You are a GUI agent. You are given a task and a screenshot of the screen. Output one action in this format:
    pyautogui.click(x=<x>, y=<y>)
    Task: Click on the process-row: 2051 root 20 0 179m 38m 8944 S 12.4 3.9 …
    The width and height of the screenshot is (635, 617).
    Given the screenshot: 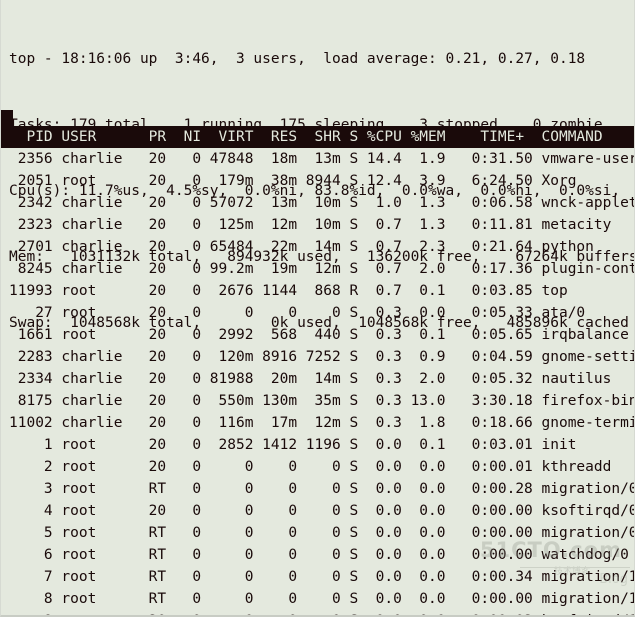 What is the action you would take?
    pyautogui.click(x=293, y=181)
    